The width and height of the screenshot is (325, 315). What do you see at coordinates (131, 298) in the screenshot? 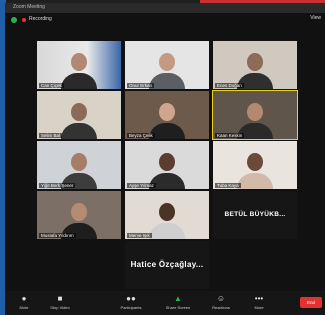
I see `participants-icon: ●●` at bounding box center [131, 298].